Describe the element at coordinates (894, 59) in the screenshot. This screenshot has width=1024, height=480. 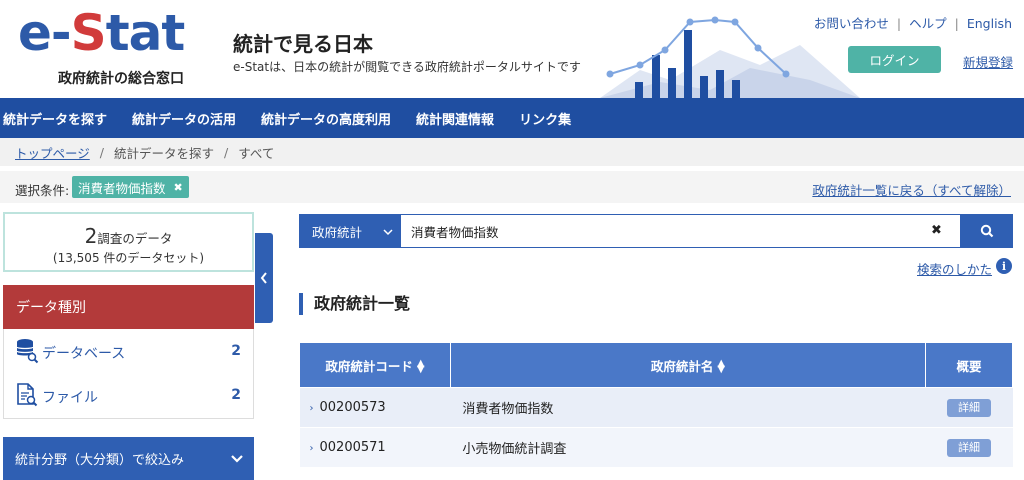
I see `login-button: ログイン` at that location.